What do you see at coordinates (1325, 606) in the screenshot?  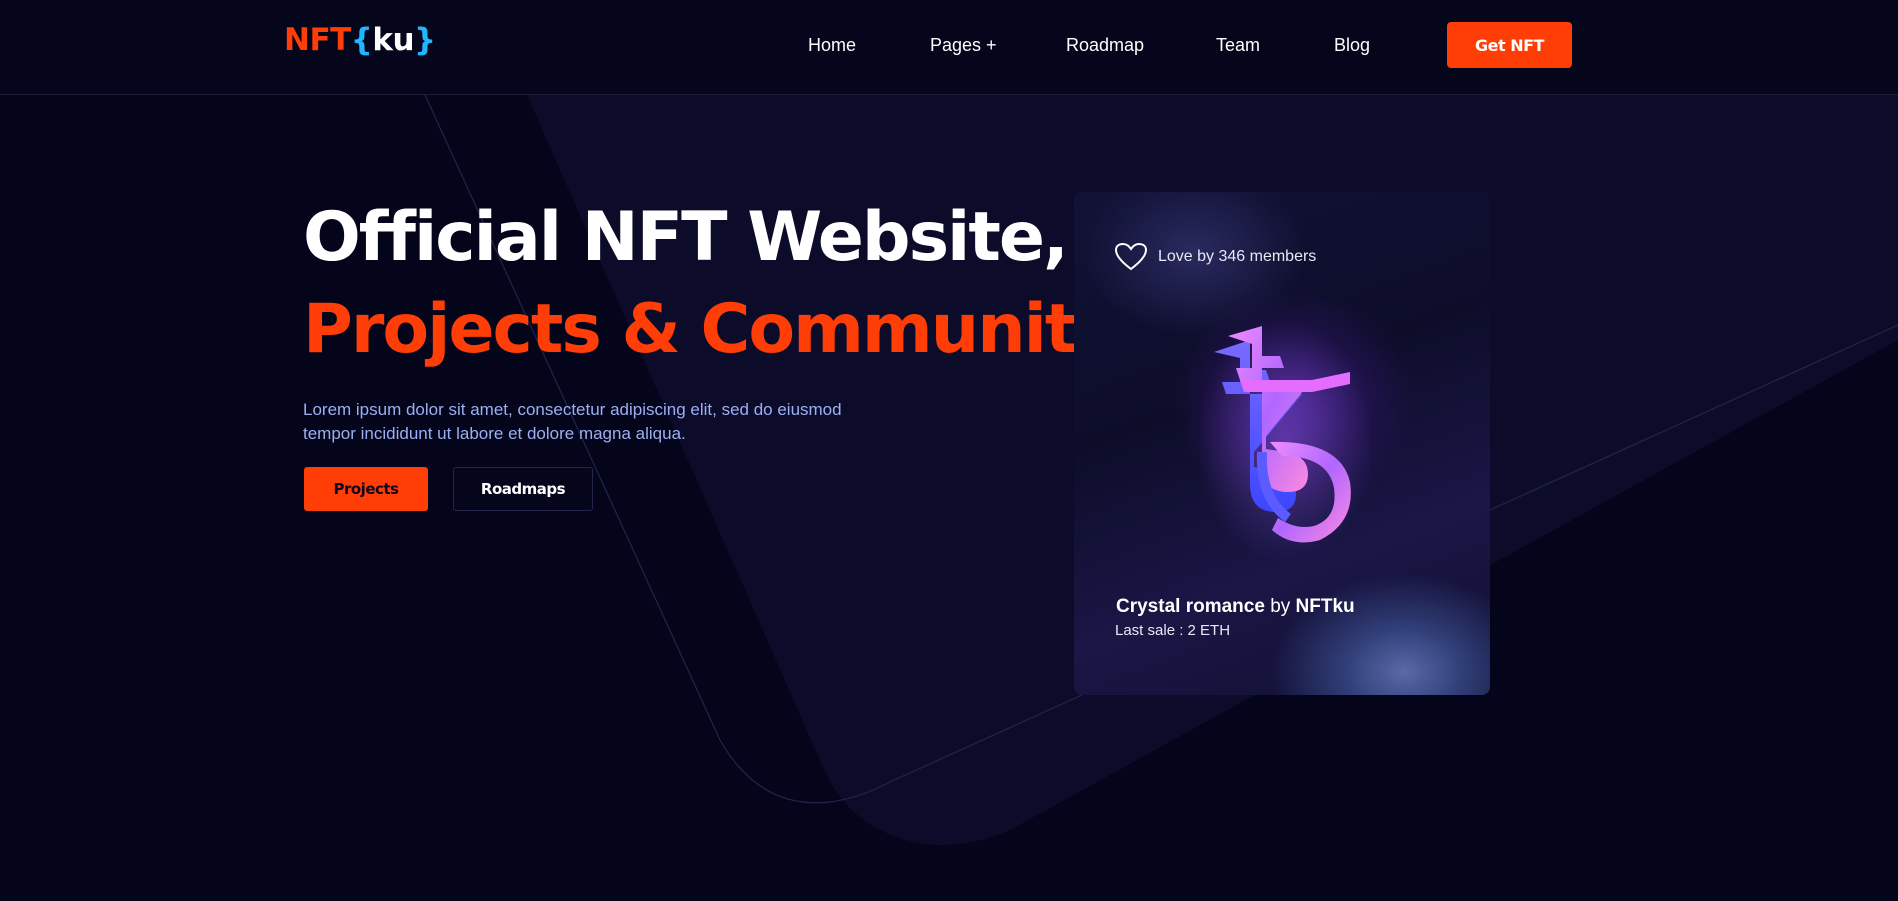 I see `nft-author: NFTku` at bounding box center [1325, 606].